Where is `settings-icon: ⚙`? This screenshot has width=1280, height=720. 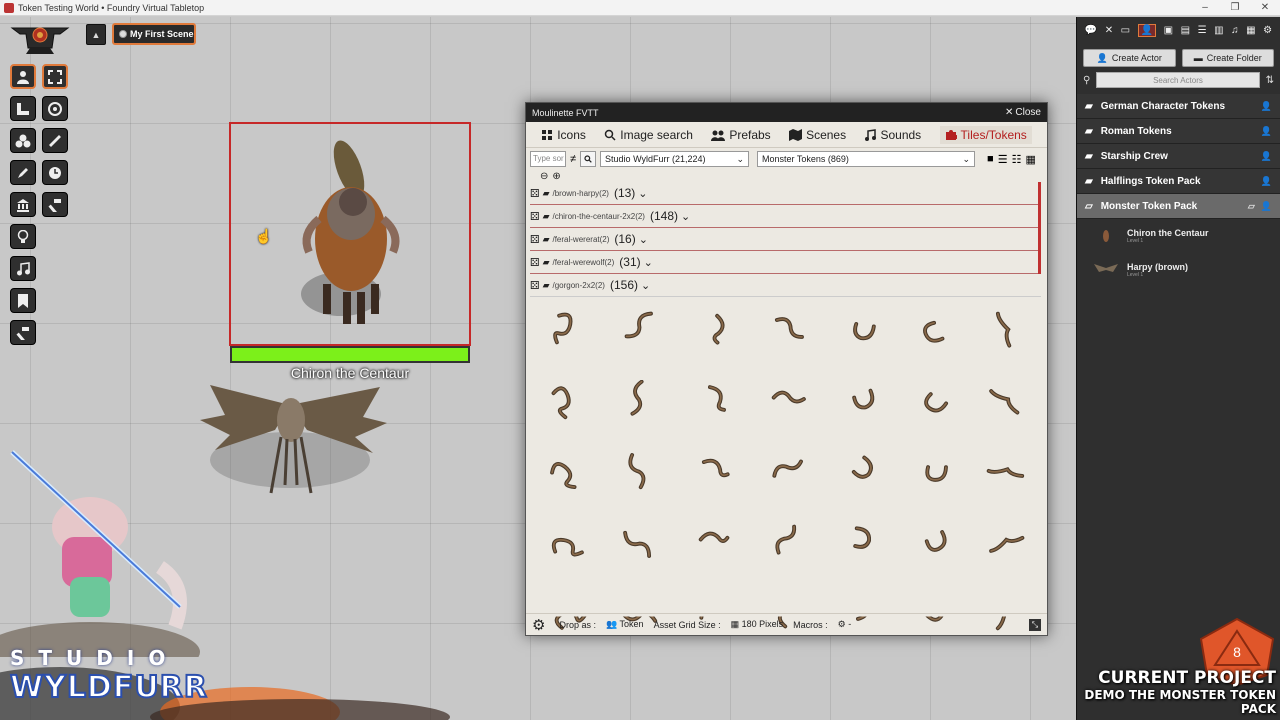
settings-icon: ⚙ is located at coordinates (1267, 30).